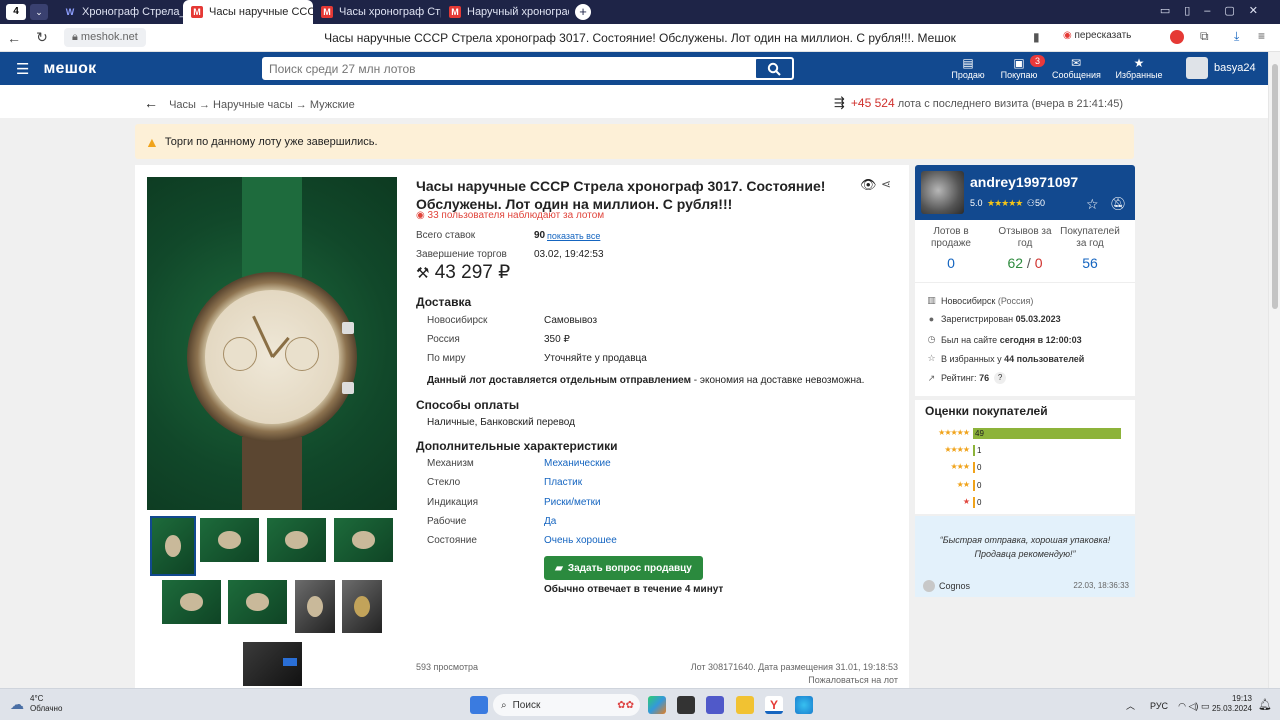  Describe the element at coordinates (1274, 370) in the screenshot. I see `page-scrollbar` at that location.